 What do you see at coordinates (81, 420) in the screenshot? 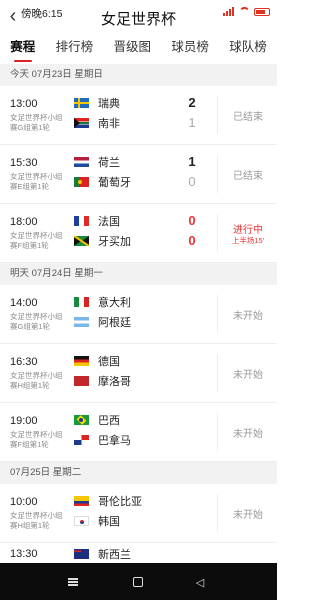
I see `flag-brazil-icon` at bounding box center [81, 420].